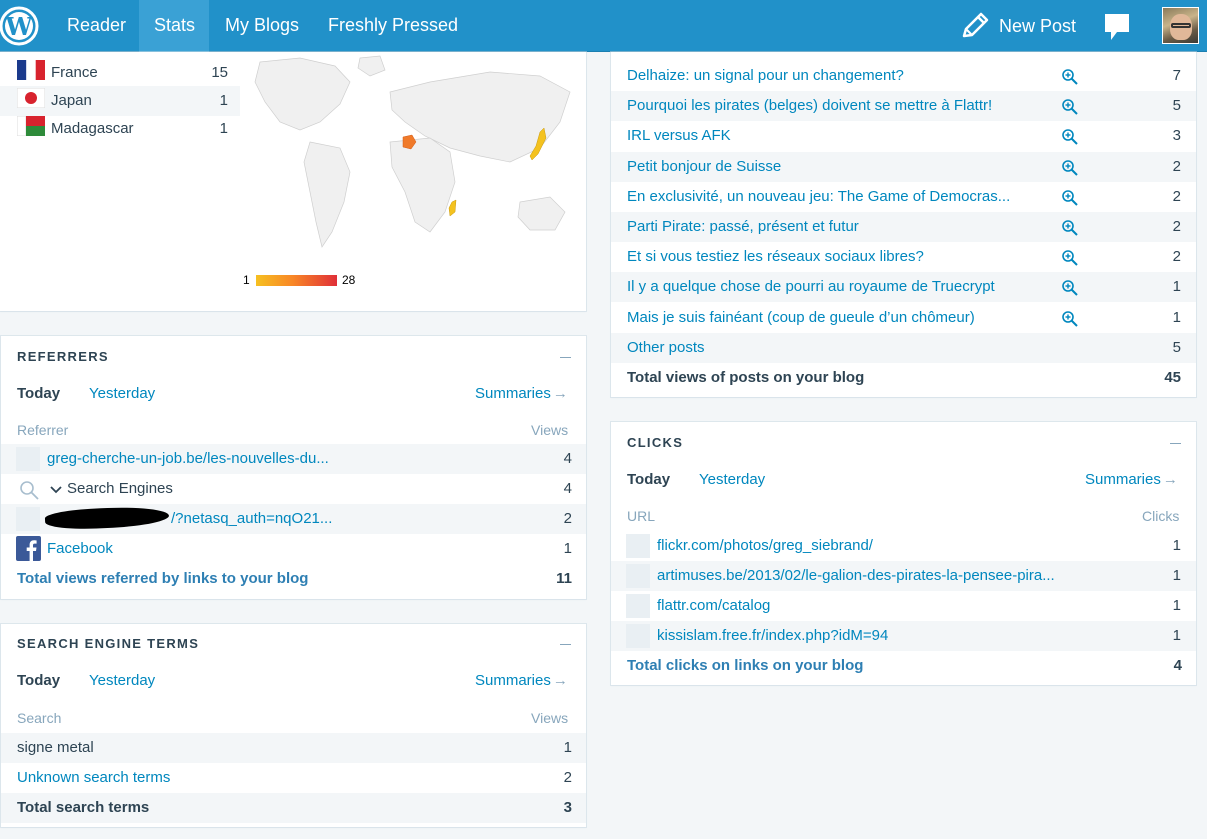 This screenshot has height=839, width=1207. What do you see at coordinates (1180, 25) in the screenshot?
I see `avatar` at bounding box center [1180, 25].